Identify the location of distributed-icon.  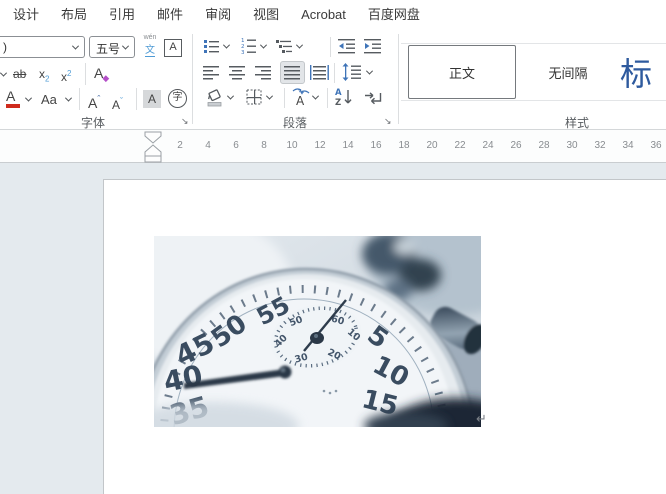
(319, 72).